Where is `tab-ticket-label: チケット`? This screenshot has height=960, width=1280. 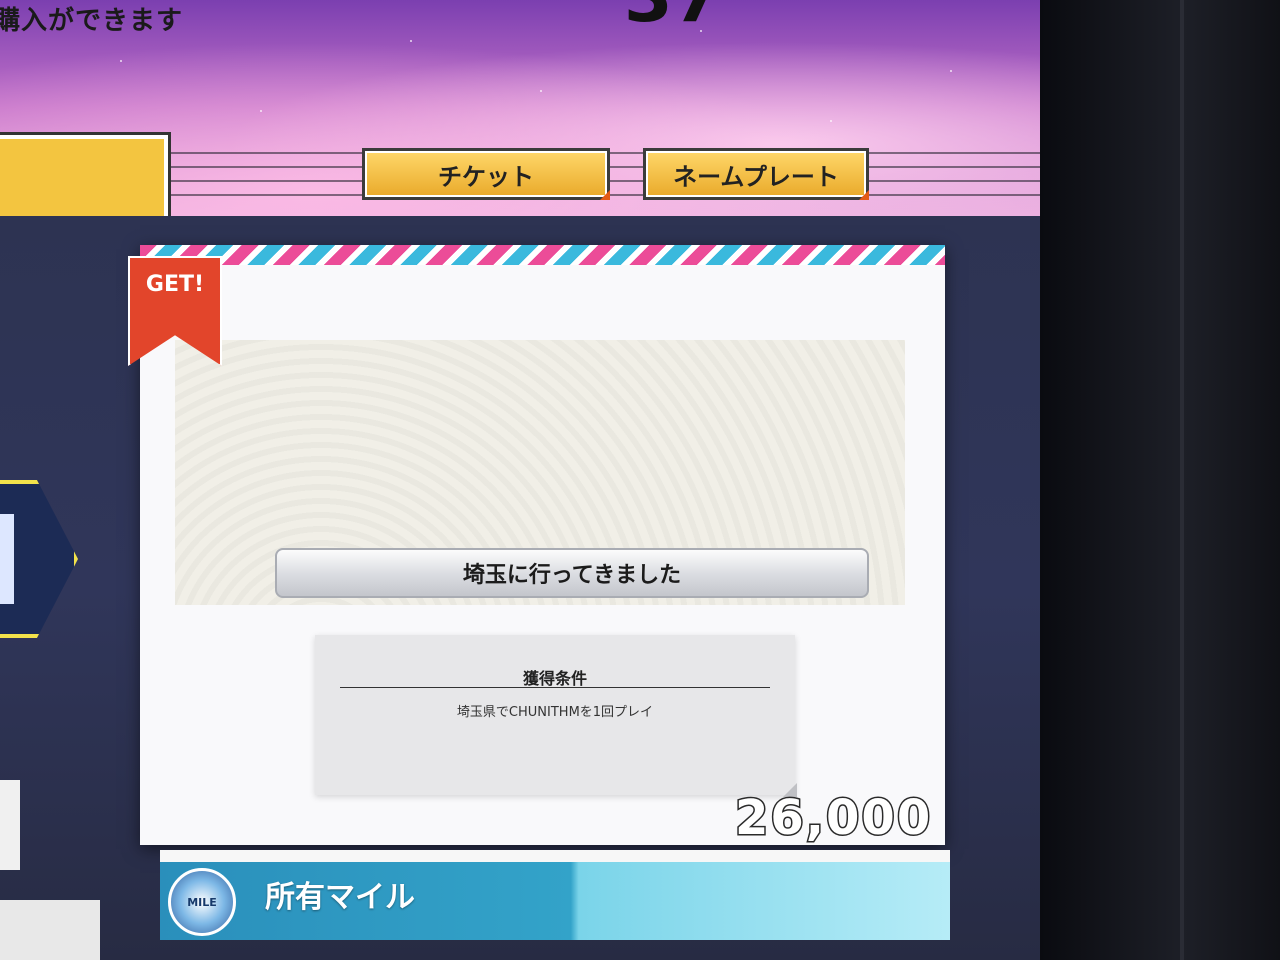 tab-ticket-label: チケット is located at coordinates (486, 176).